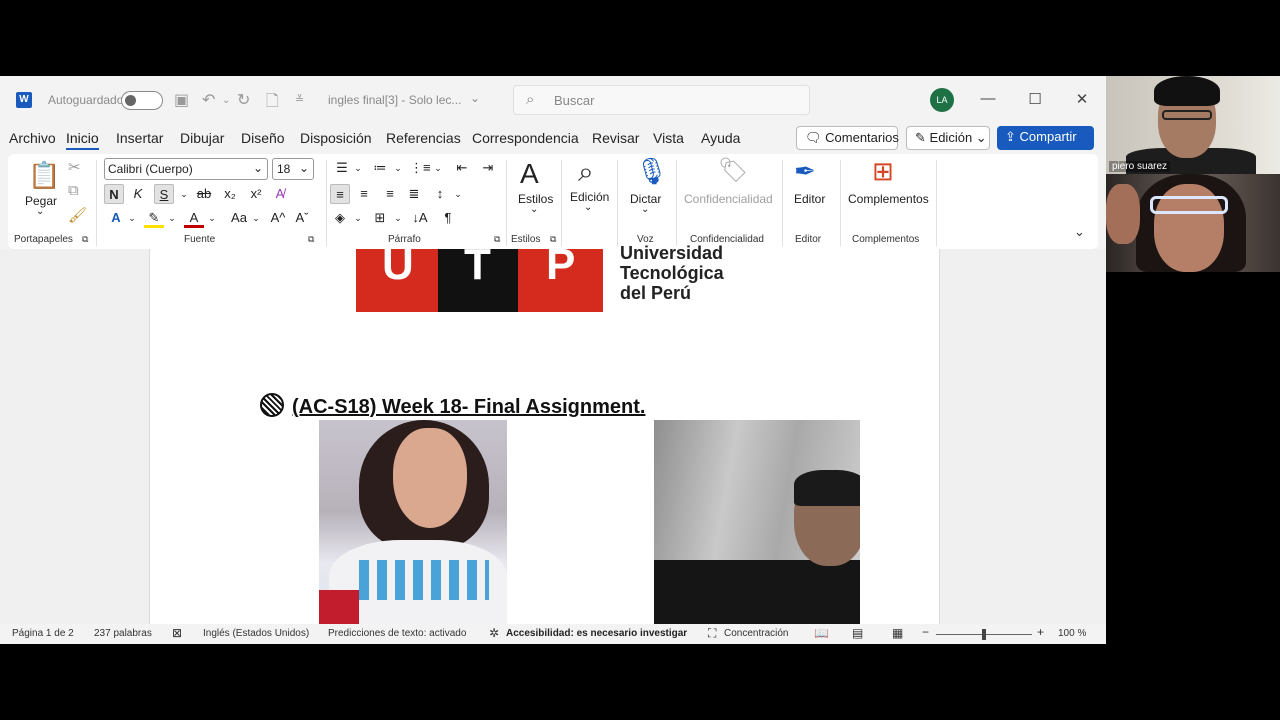 The height and width of the screenshot is (720, 1280). Describe the element at coordinates (1193, 125) in the screenshot. I see `video-tile-participant-1: piero suarez` at that location.